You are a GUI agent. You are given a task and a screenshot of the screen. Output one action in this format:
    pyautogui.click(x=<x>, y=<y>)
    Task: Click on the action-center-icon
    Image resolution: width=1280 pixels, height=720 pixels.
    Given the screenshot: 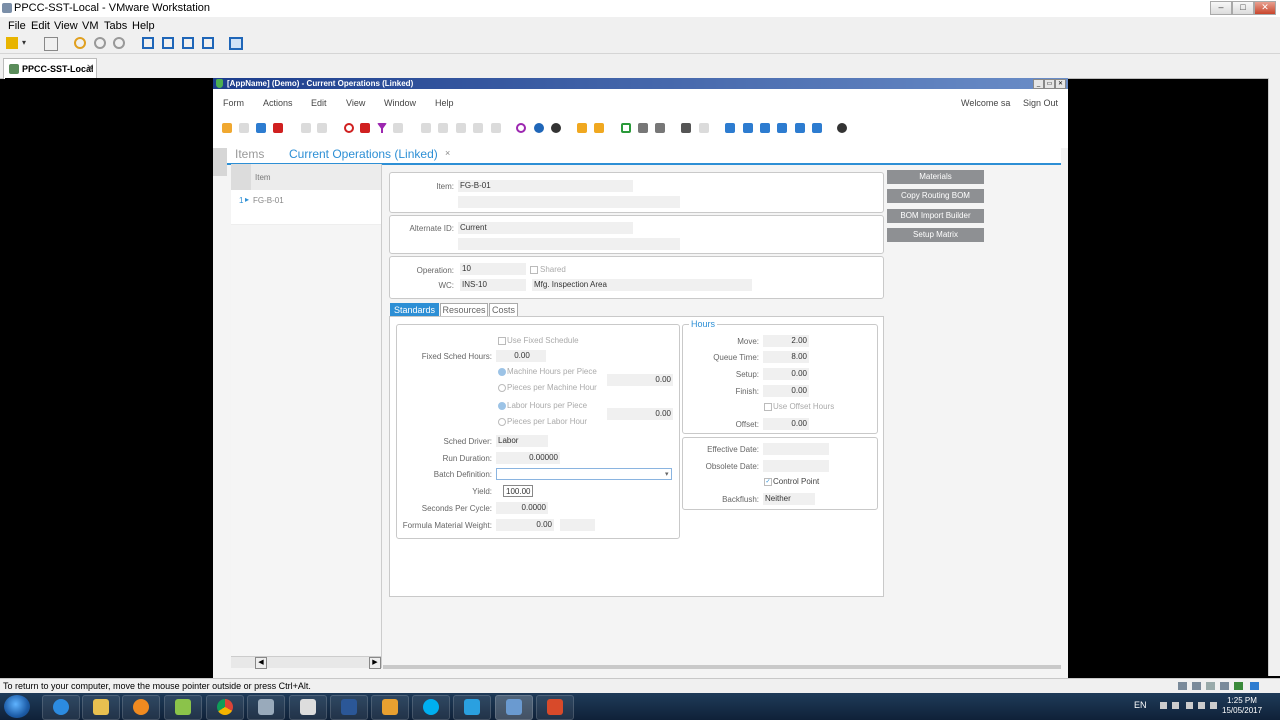 What is the action you would take?
    pyautogui.click(x=1175, y=705)
    